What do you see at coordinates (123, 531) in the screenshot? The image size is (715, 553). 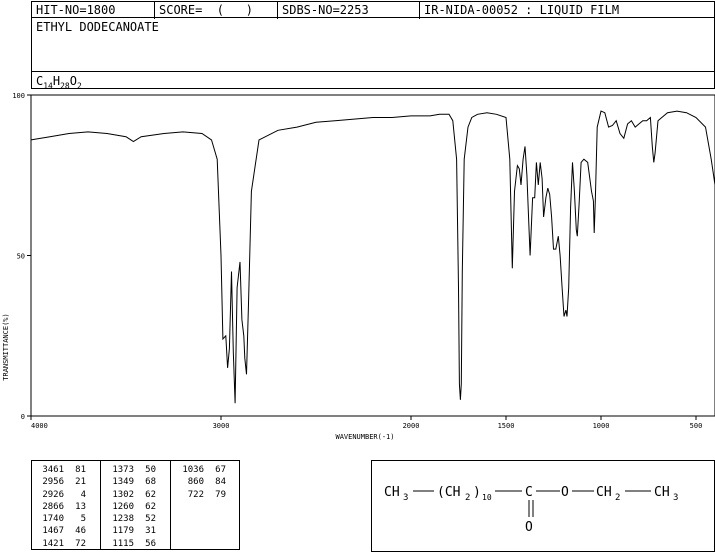 I see `peak-wavenumber: 1179` at bounding box center [123, 531].